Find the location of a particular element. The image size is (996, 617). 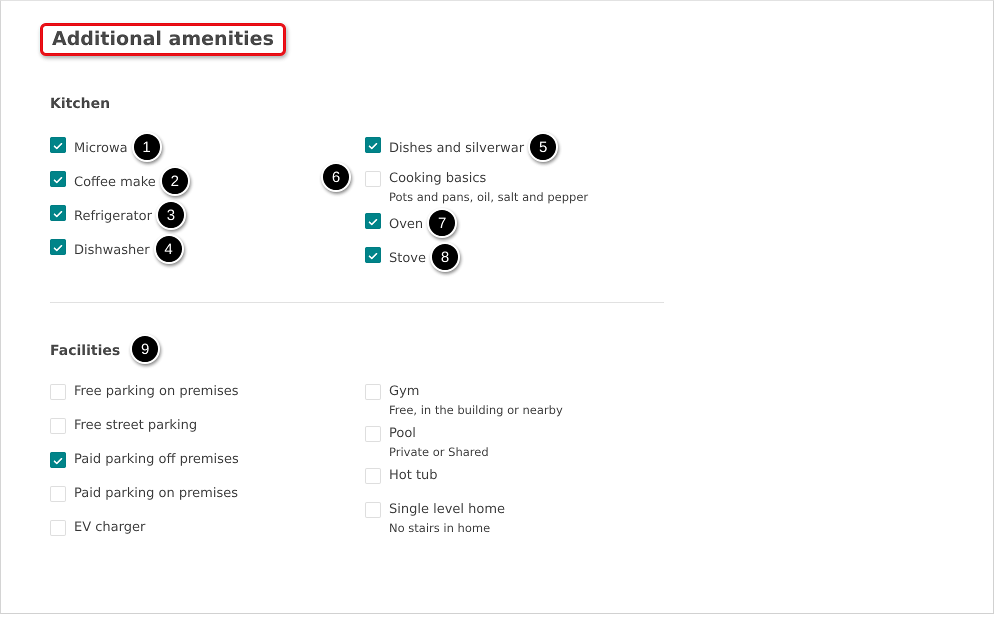

callout-badge: 3 is located at coordinates (171, 215).